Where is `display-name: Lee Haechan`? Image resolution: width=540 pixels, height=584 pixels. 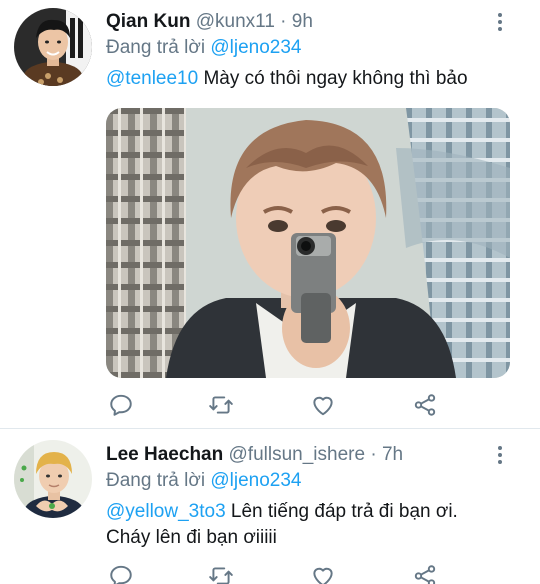
display-name: Lee Haechan is located at coordinates (164, 454).